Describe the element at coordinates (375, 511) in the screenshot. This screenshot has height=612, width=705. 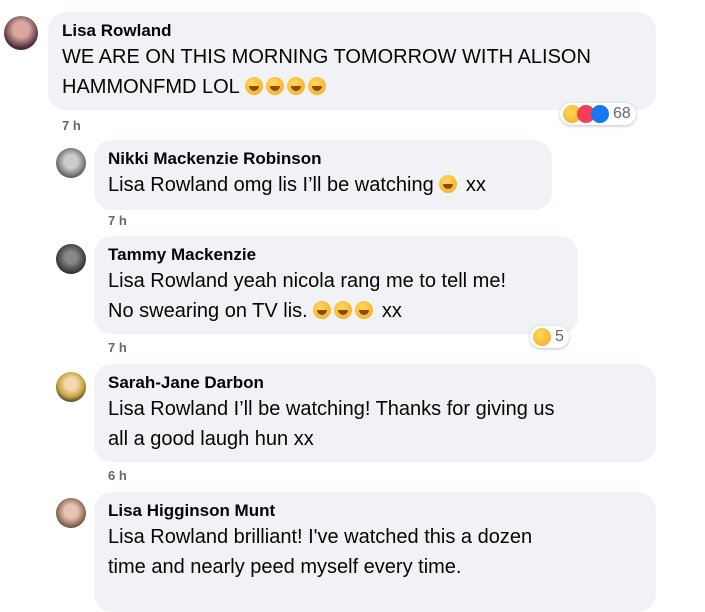
I see `commenter-name: Lisa Higginson Munt` at that location.